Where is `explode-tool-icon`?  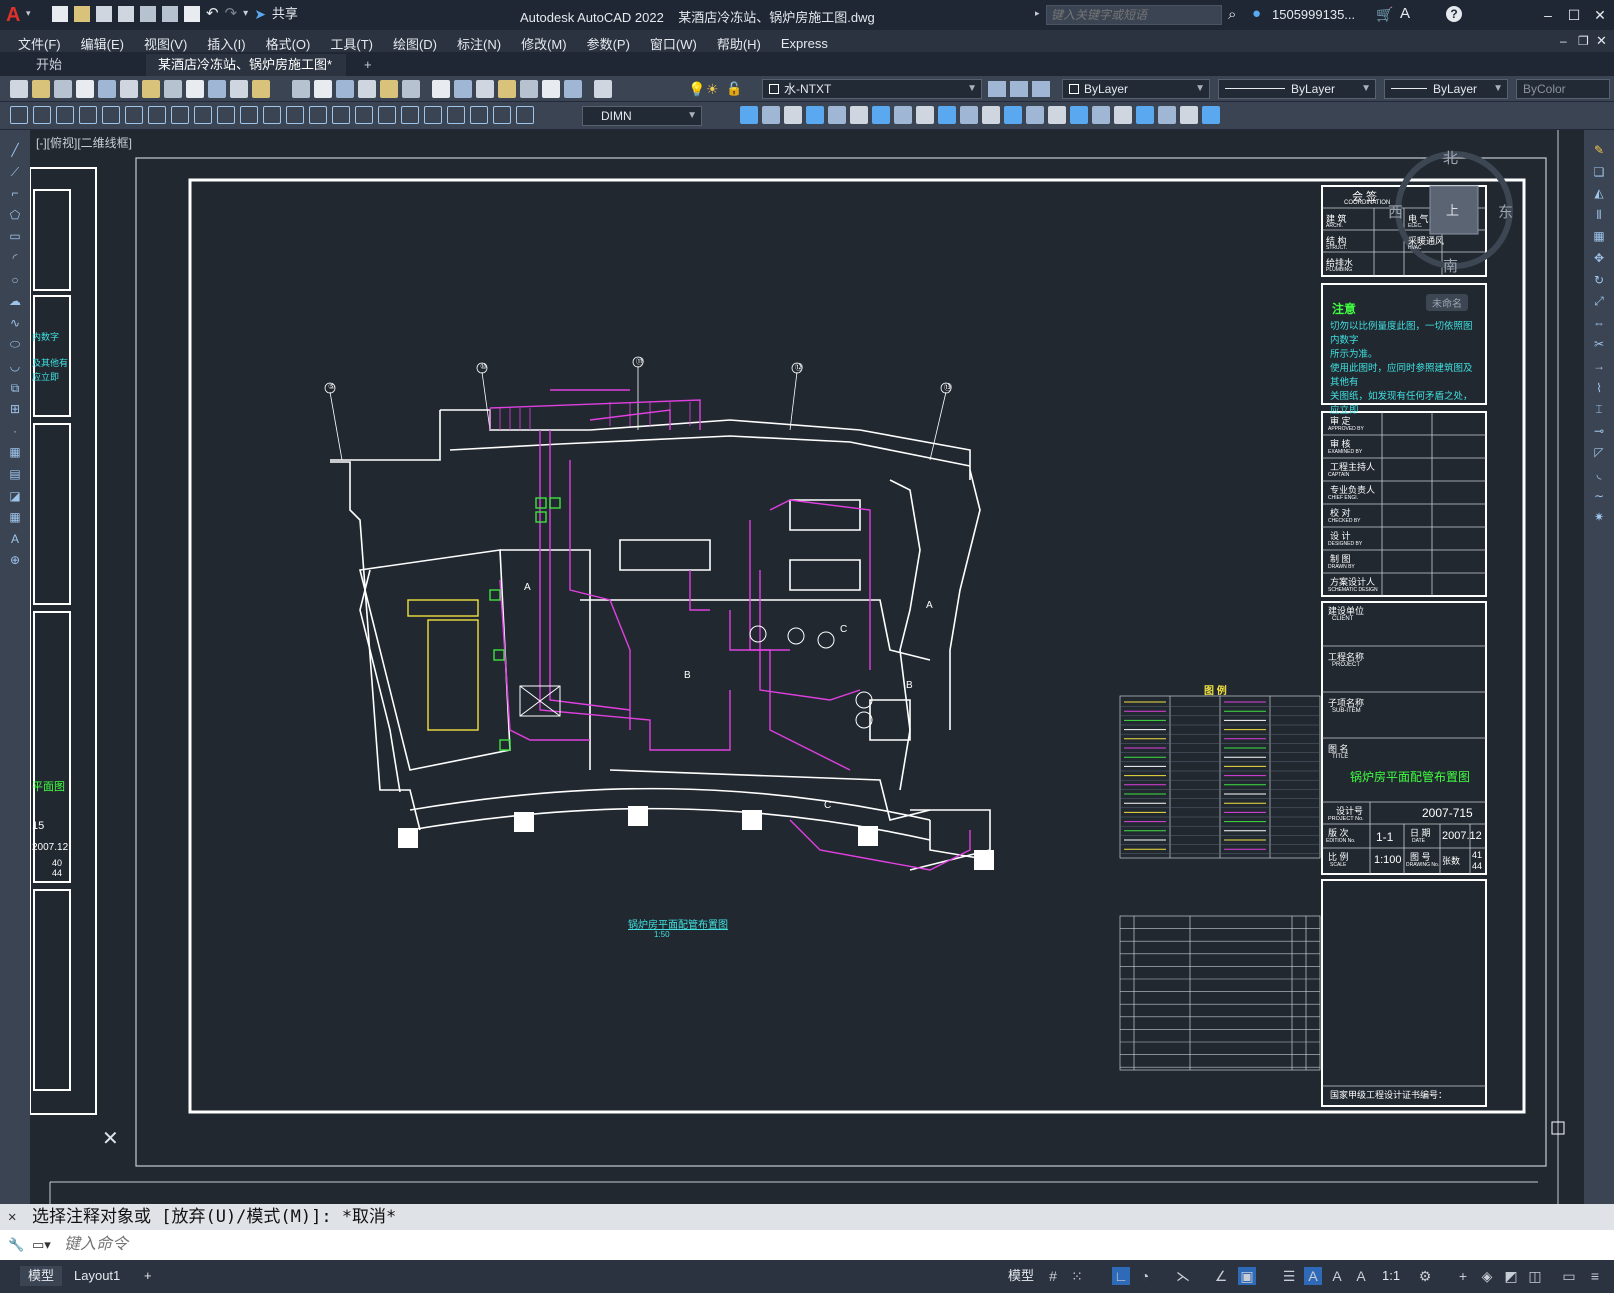 explode-tool-icon is located at coordinates (1101, 115).